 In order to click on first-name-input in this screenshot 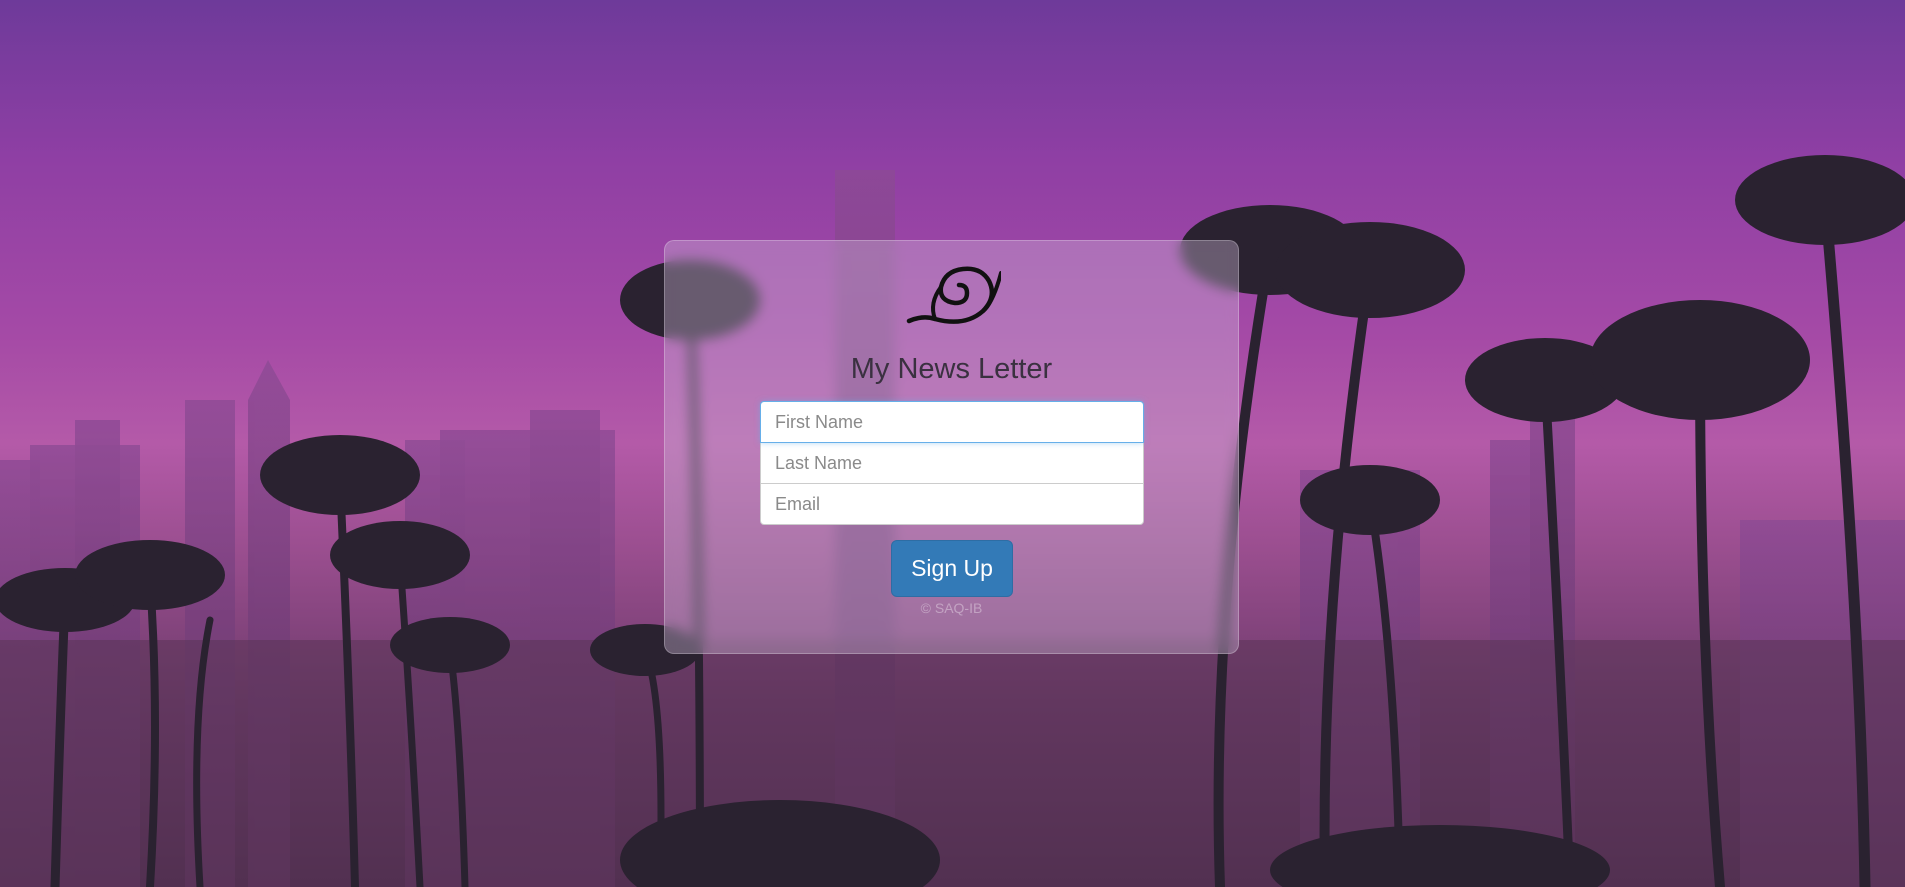, I will do `click(952, 422)`.